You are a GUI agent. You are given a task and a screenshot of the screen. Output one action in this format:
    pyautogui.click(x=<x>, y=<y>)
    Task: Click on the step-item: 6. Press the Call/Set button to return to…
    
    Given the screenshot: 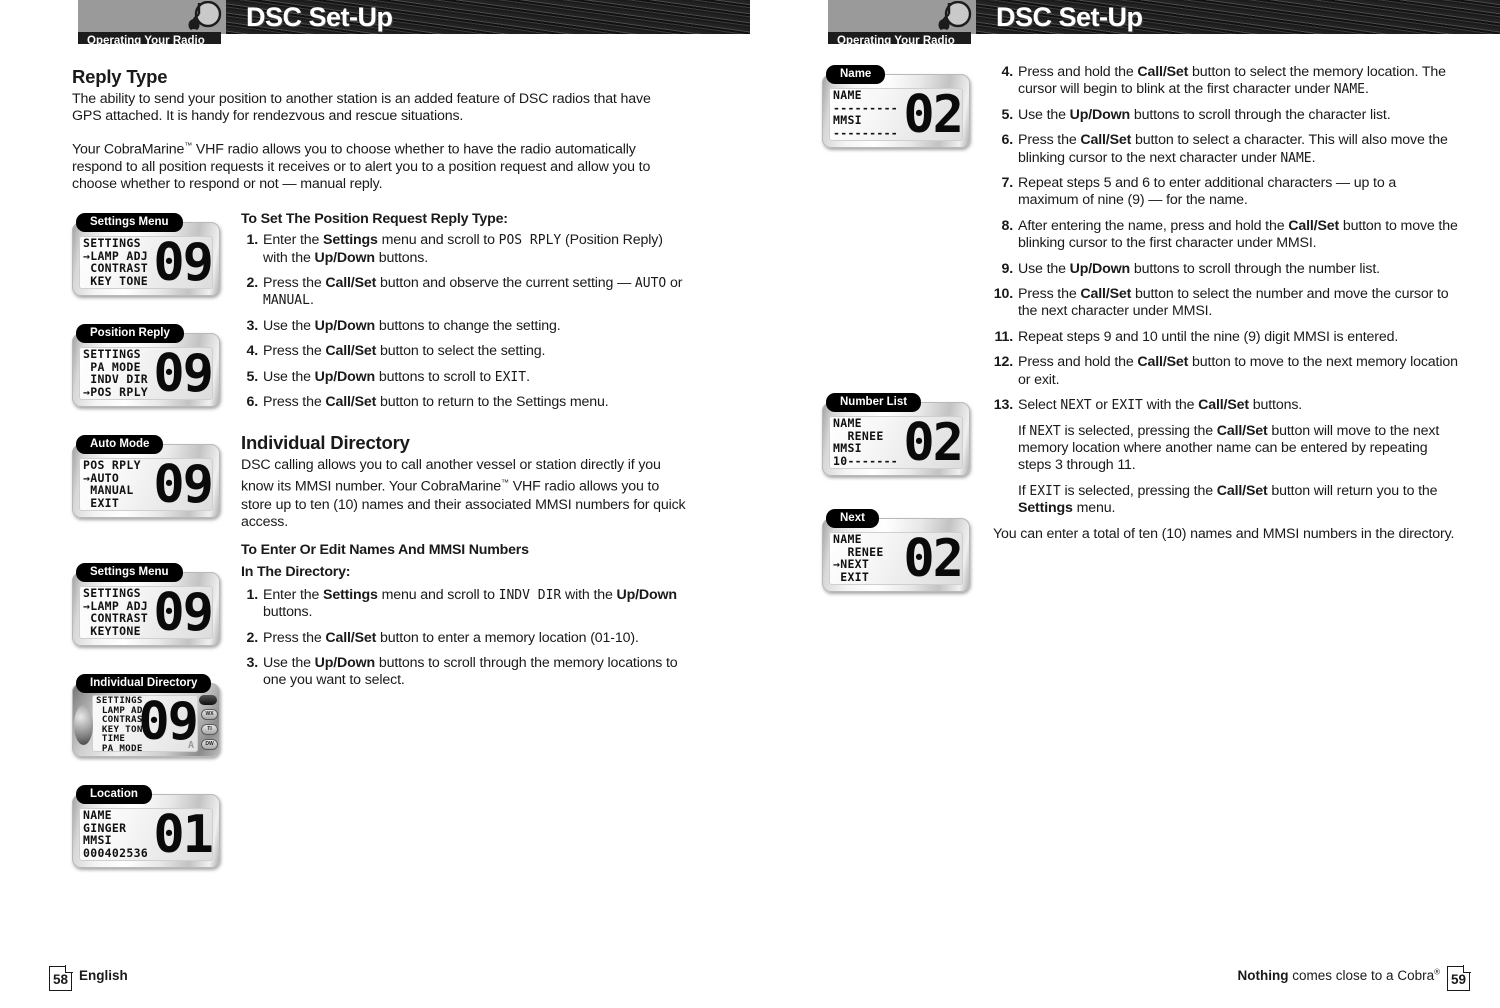 What is the action you would take?
    pyautogui.click(x=463, y=402)
    